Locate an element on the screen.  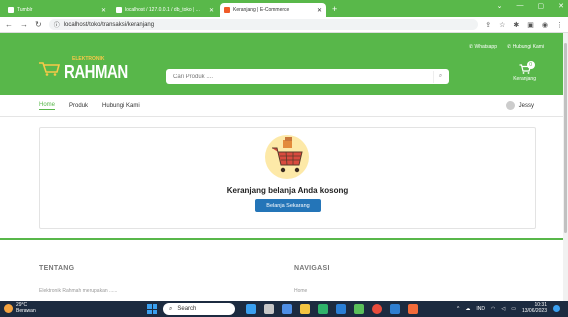
shop-now-button: Belanja Sekarang is located at coordinates (288, 205).